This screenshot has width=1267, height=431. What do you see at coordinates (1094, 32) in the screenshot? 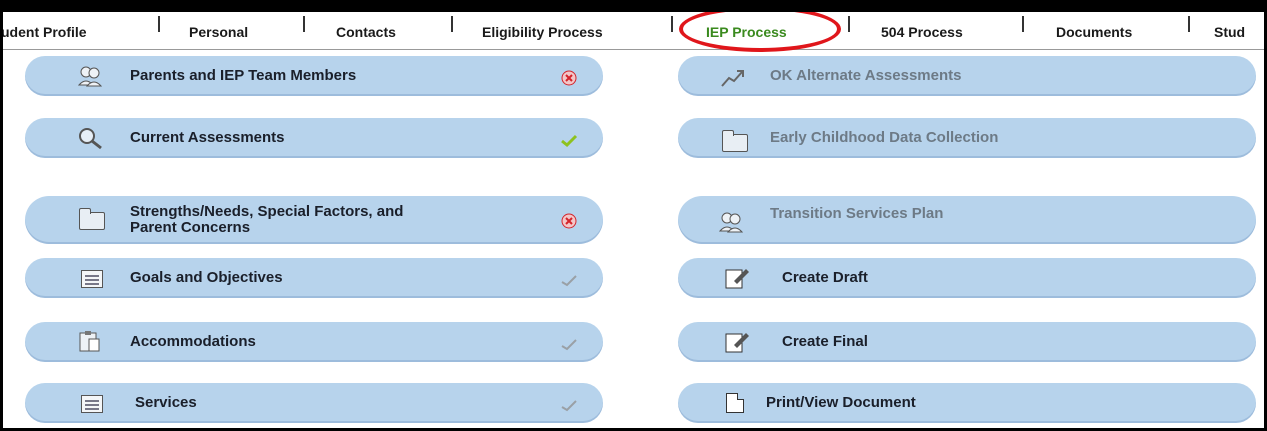
I see `tab-documents: Documents` at bounding box center [1094, 32].